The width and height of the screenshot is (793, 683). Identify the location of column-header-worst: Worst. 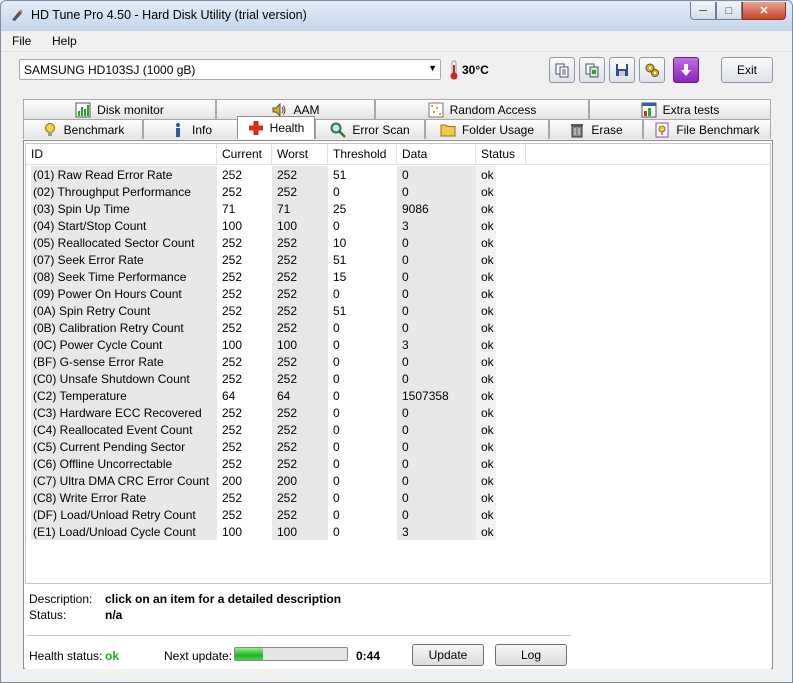
(300, 154).